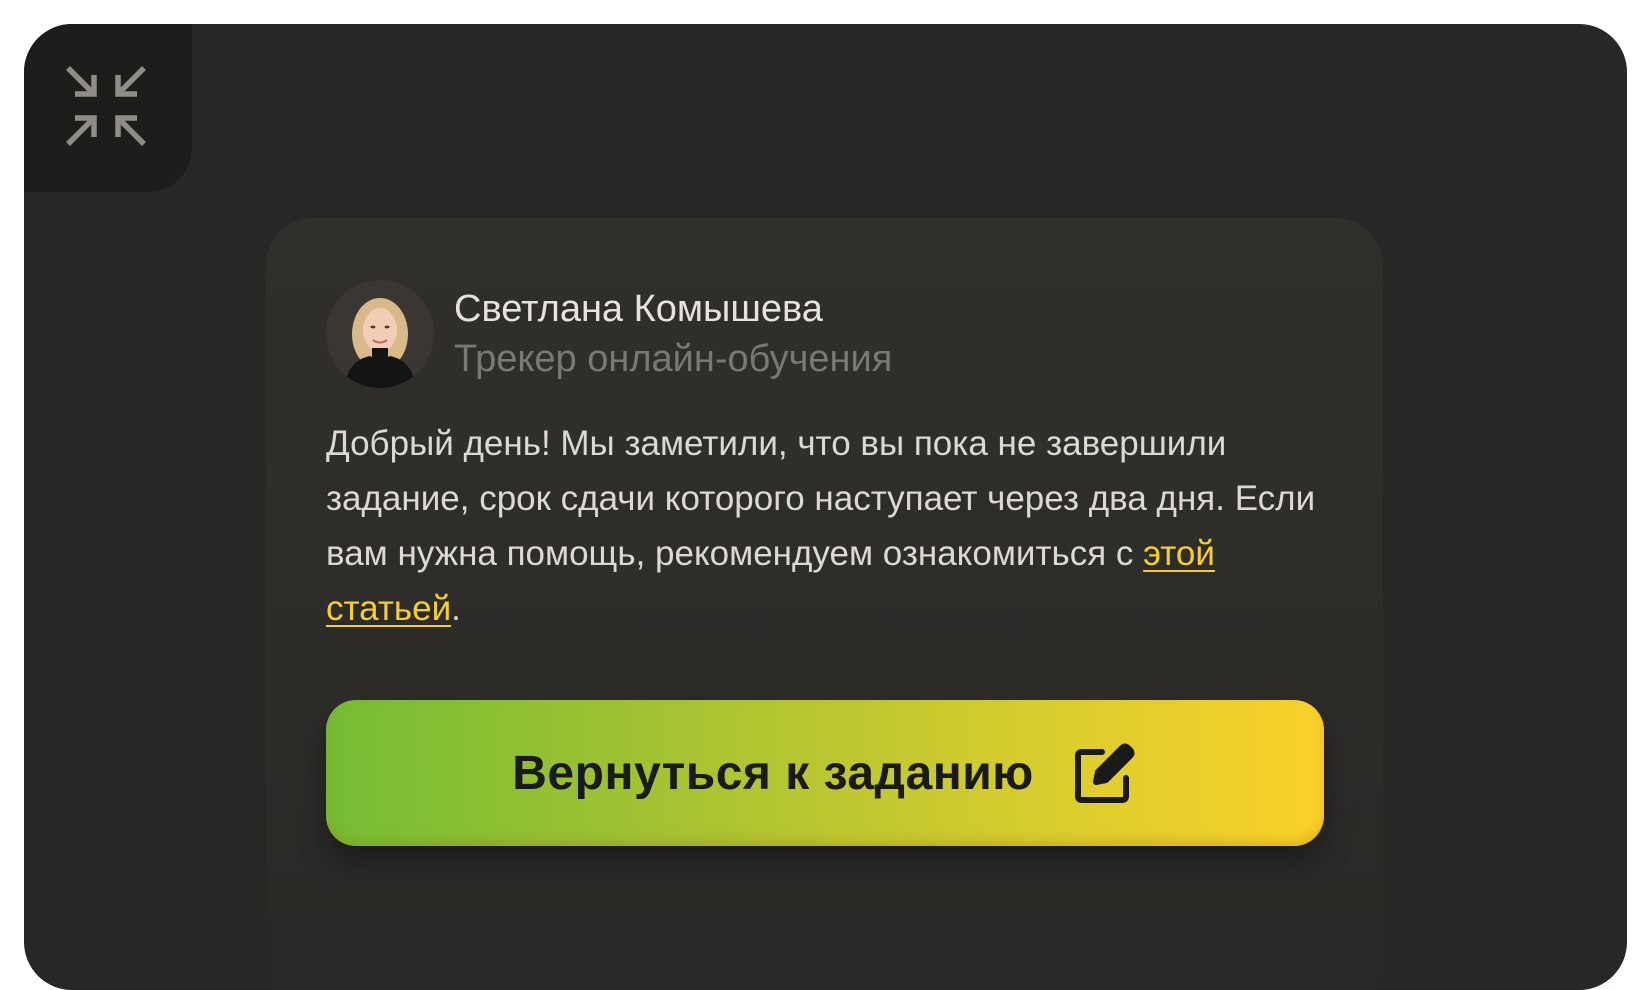 This screenshot has width=1641, height=990. What do you see at coordinates (773, 773) in the screenshot?
I see `return-to-task-label: Вернуться к заданию` at bounding box center [773, 773].